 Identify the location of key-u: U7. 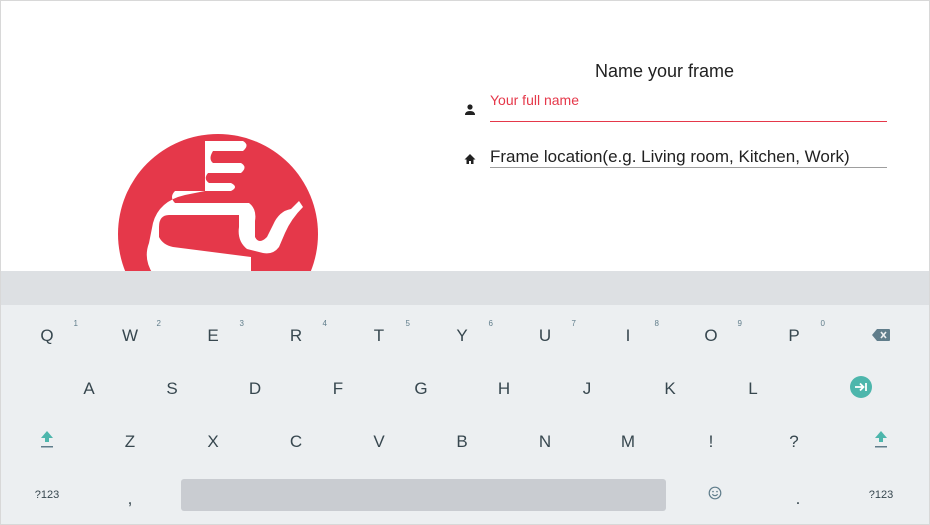
(545, 336).